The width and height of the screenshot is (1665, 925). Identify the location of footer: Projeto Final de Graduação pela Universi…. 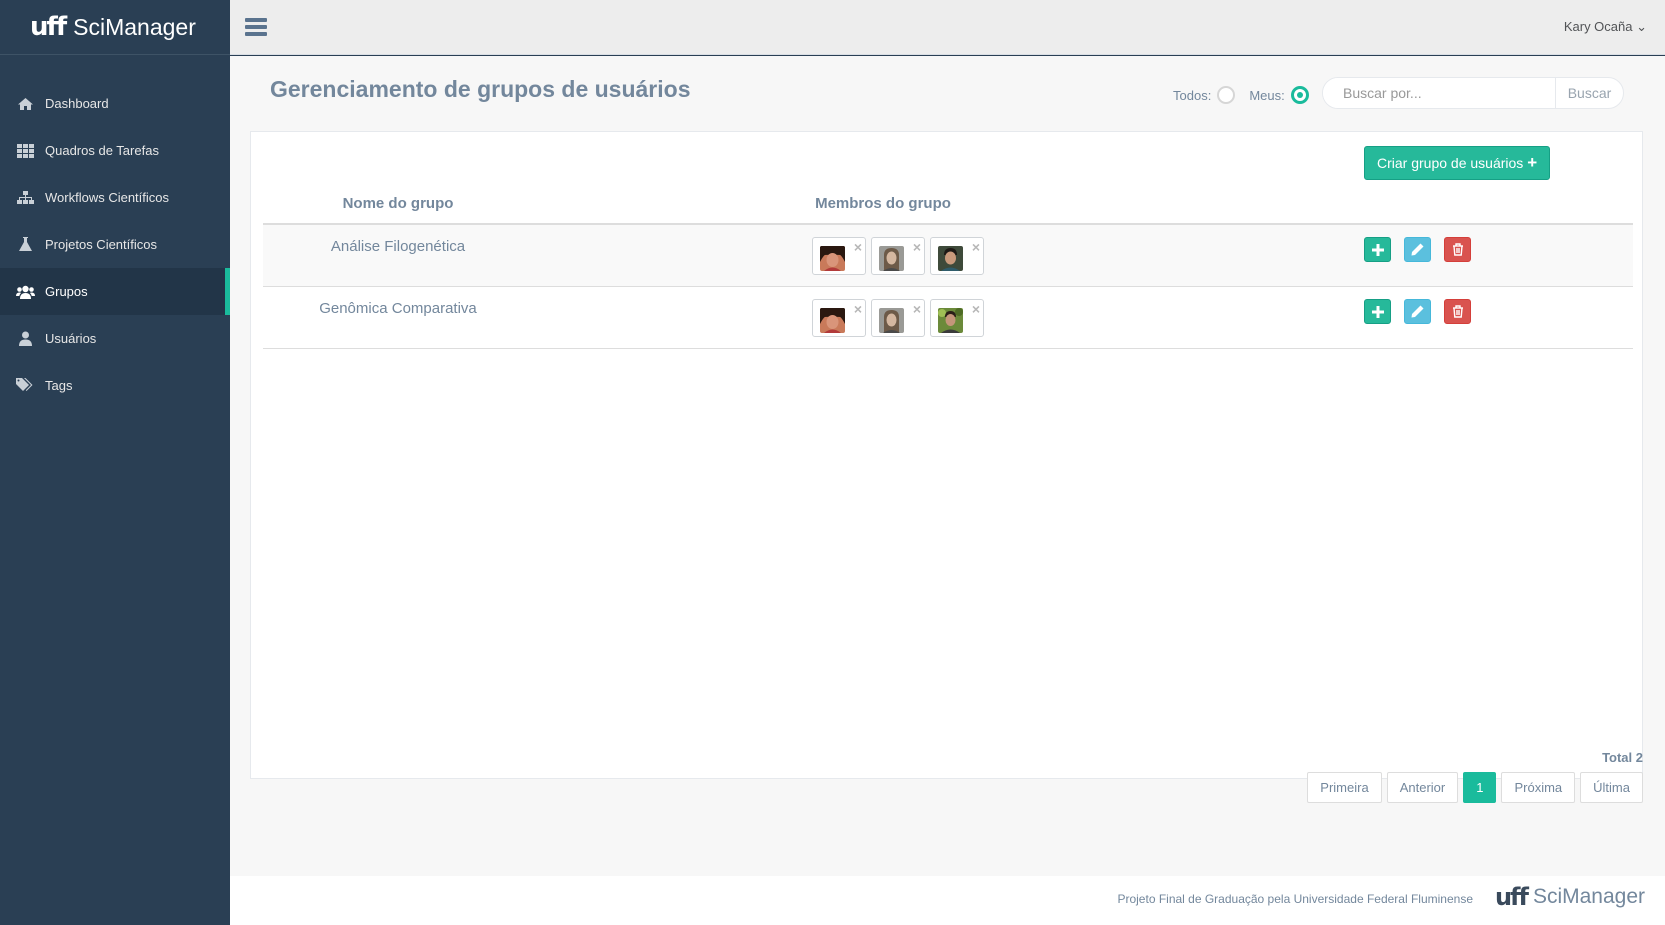
(947, 900).